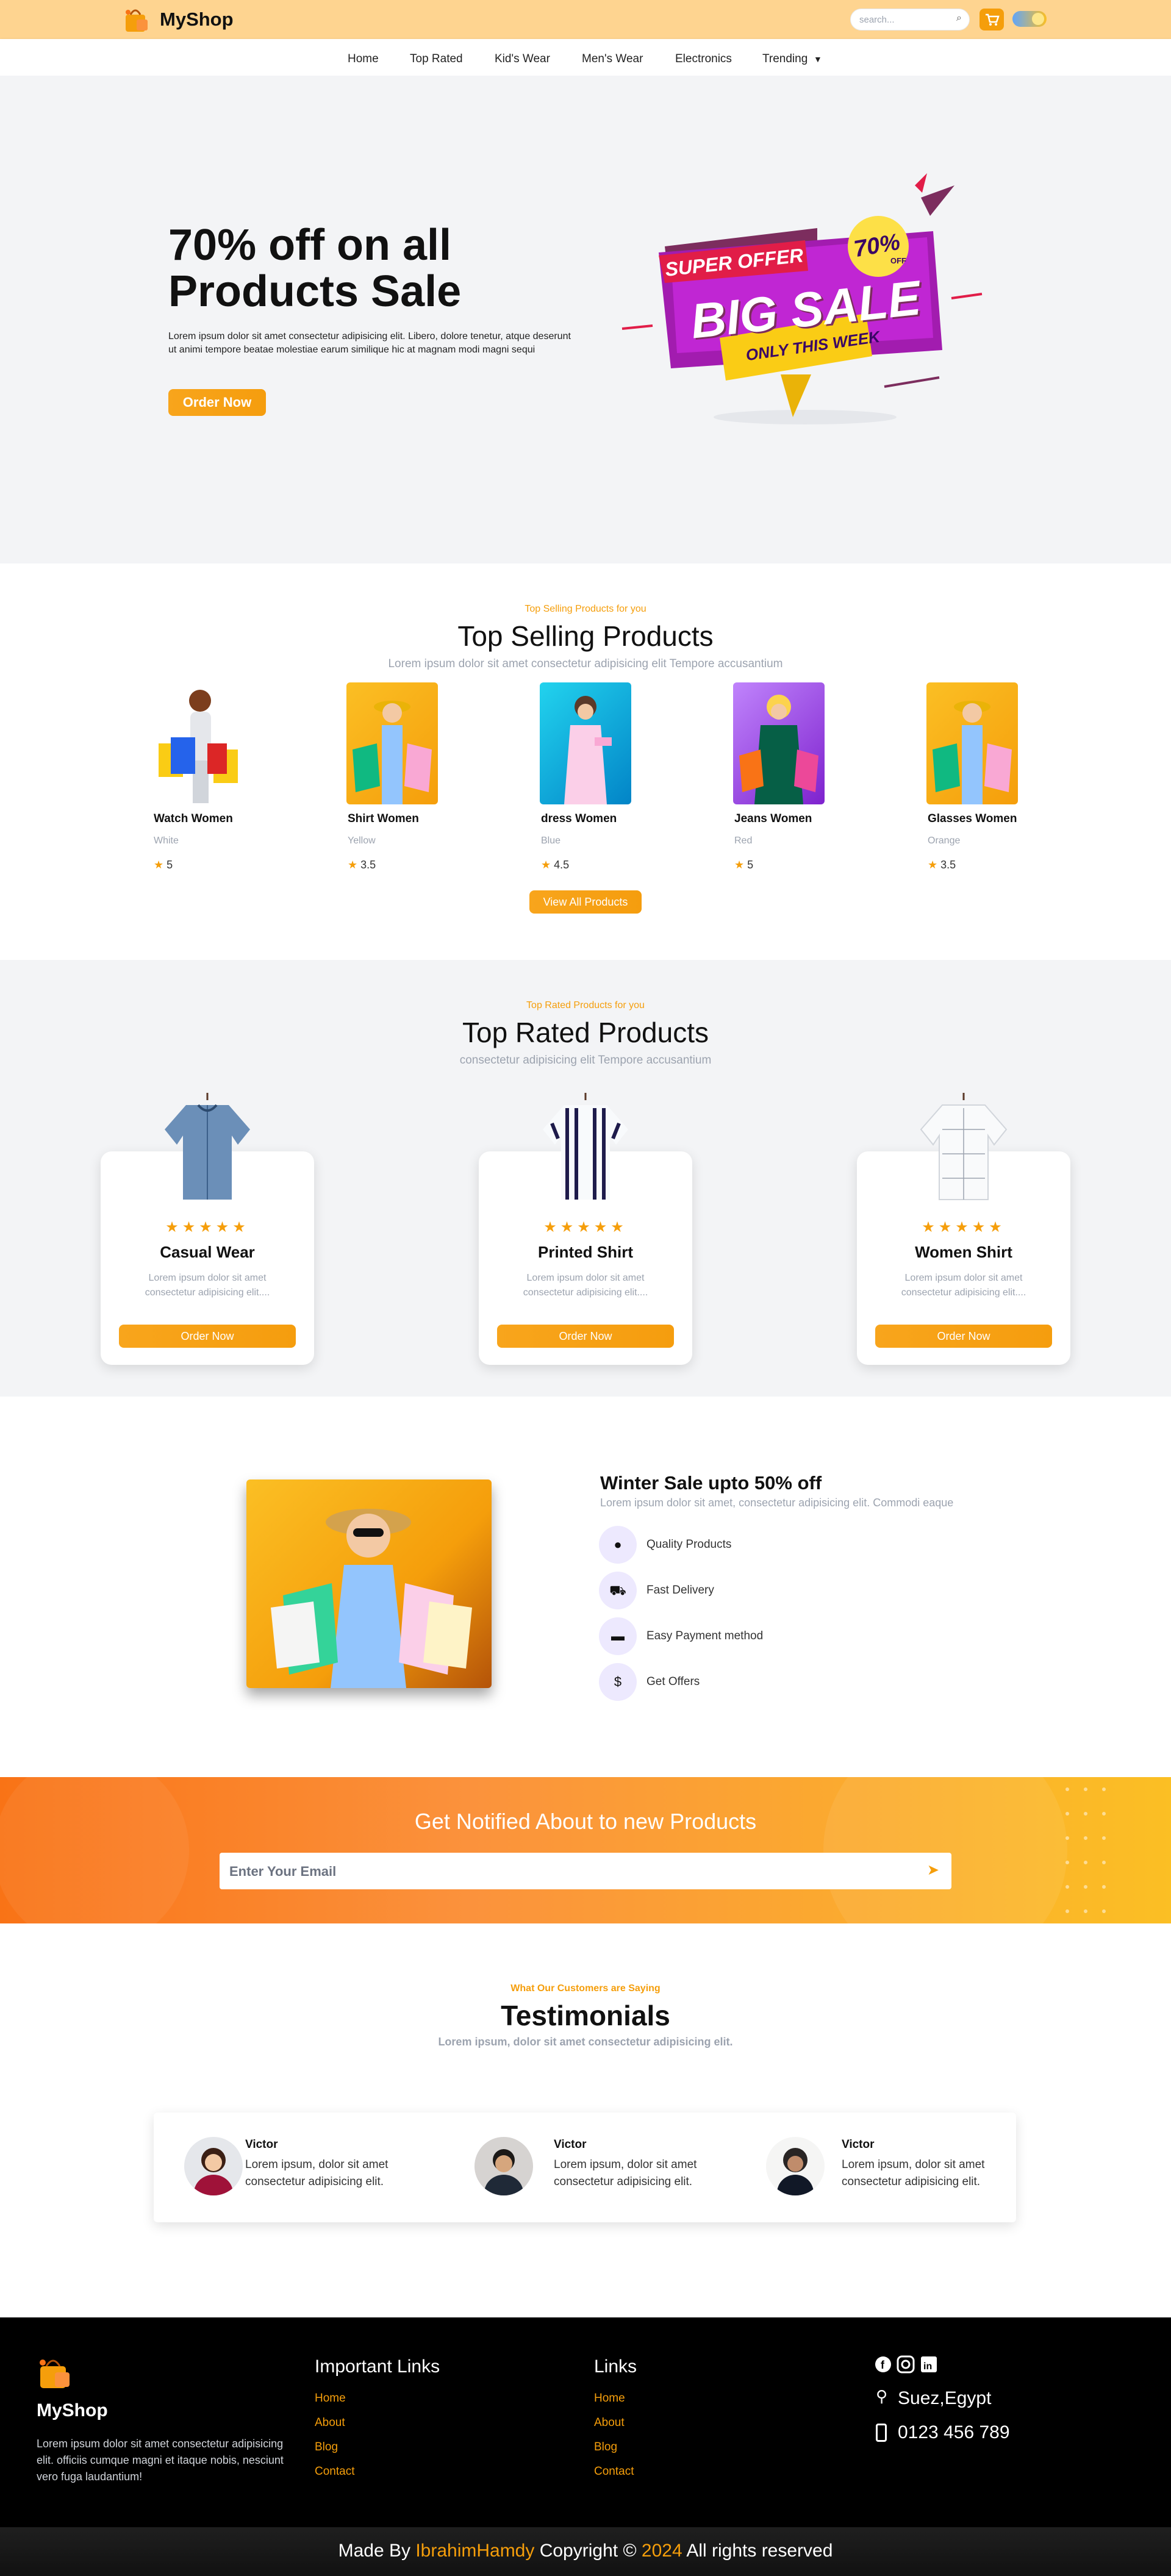  Describe the element at coordinates (283, 1871) in the screenshot. I see `email-placeholder: Enter Your Email` at that location.